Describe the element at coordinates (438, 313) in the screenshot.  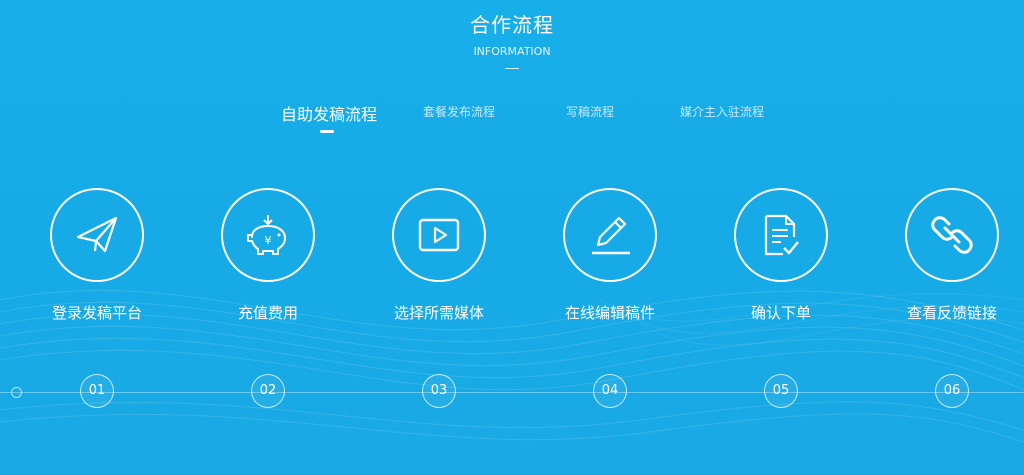
I see `step-label: 选择所需媒体` at that location.